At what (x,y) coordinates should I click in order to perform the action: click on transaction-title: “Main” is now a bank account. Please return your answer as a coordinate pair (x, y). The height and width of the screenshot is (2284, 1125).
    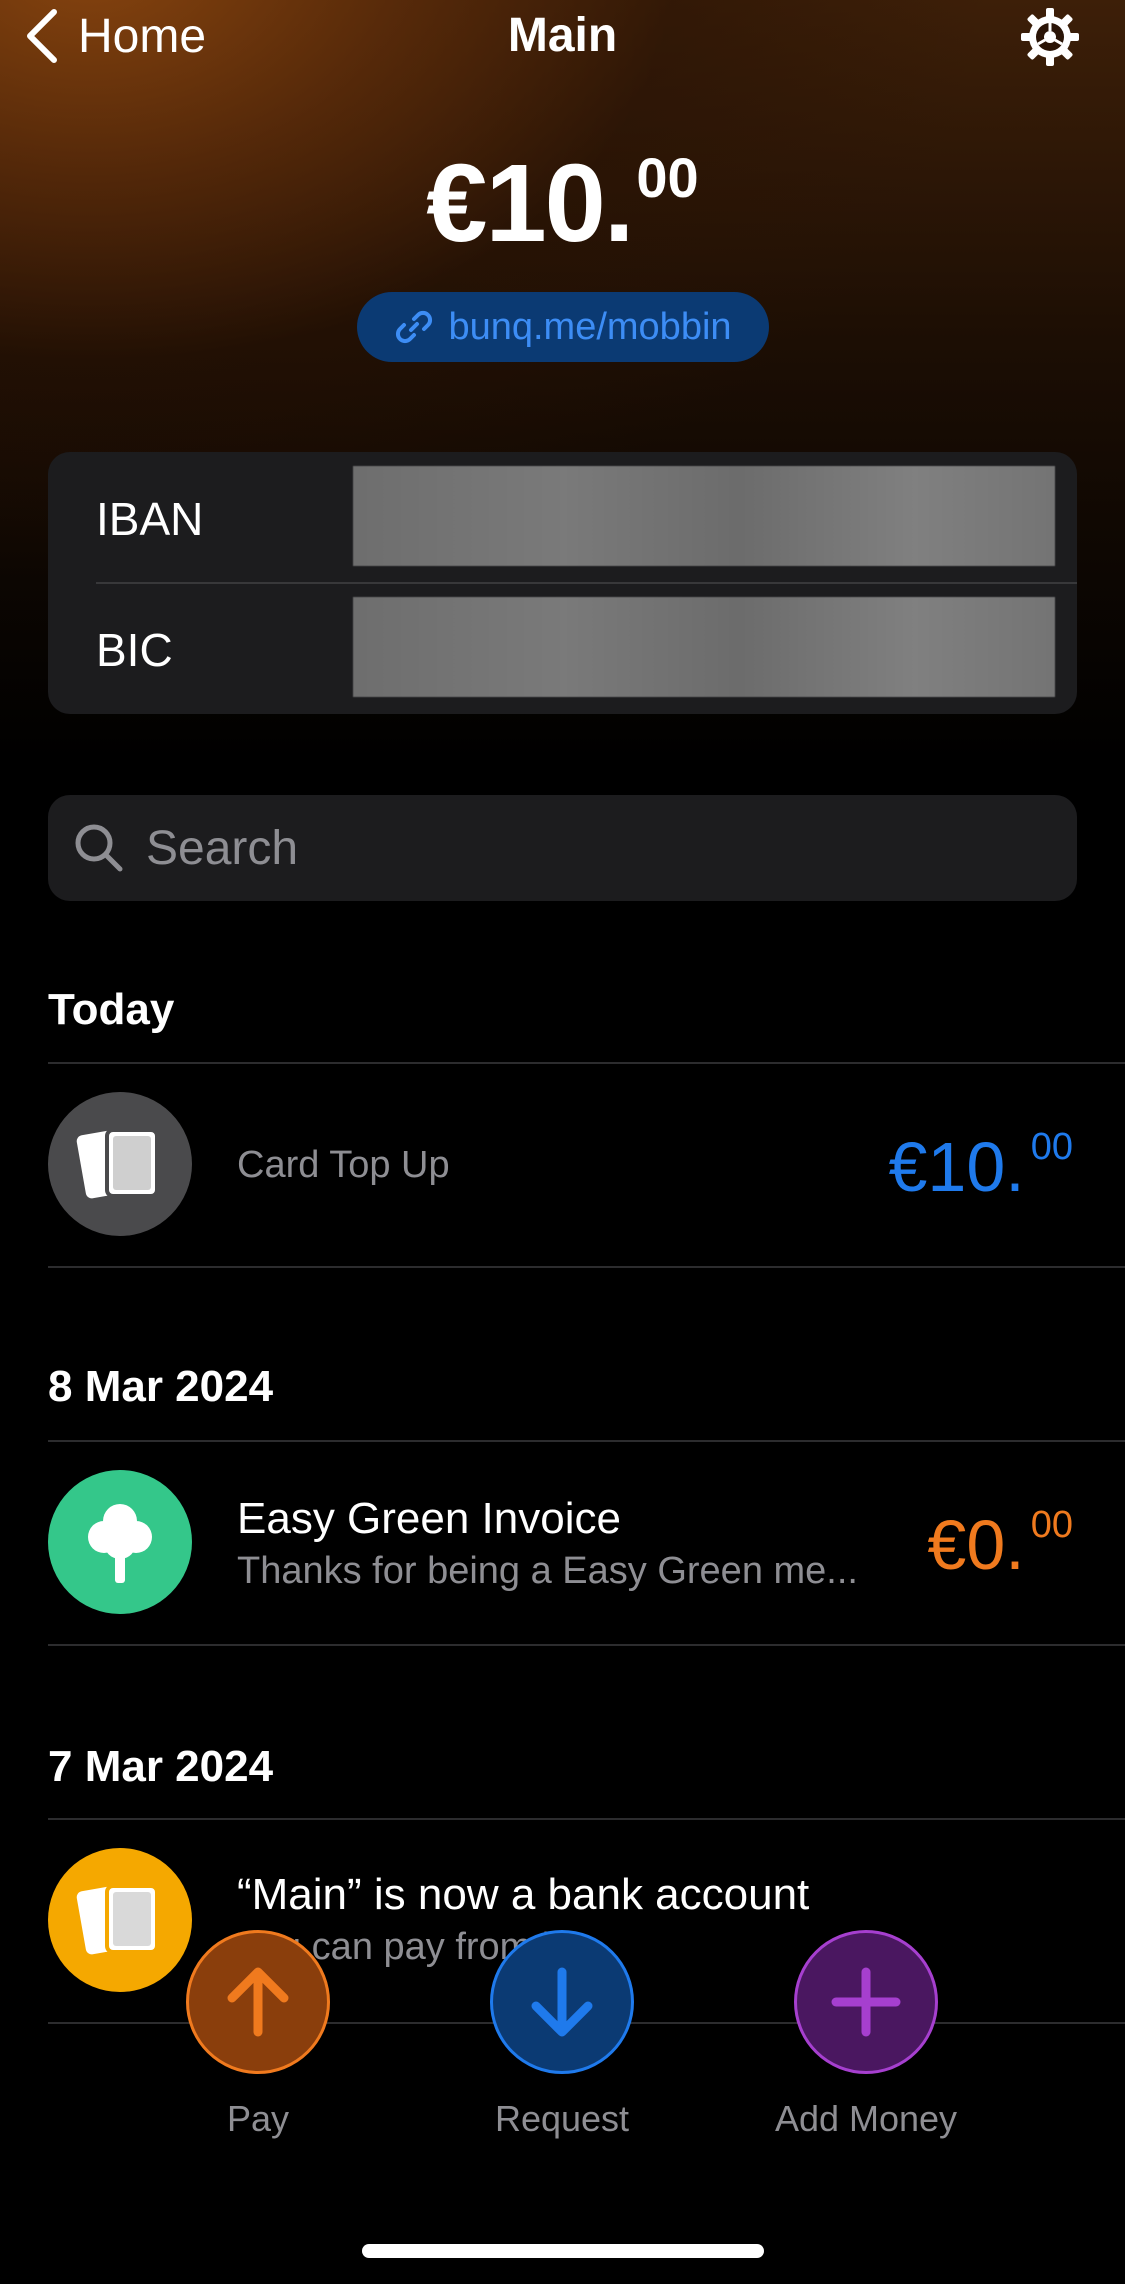
    Looking at the image, I should click on (523, 1894).